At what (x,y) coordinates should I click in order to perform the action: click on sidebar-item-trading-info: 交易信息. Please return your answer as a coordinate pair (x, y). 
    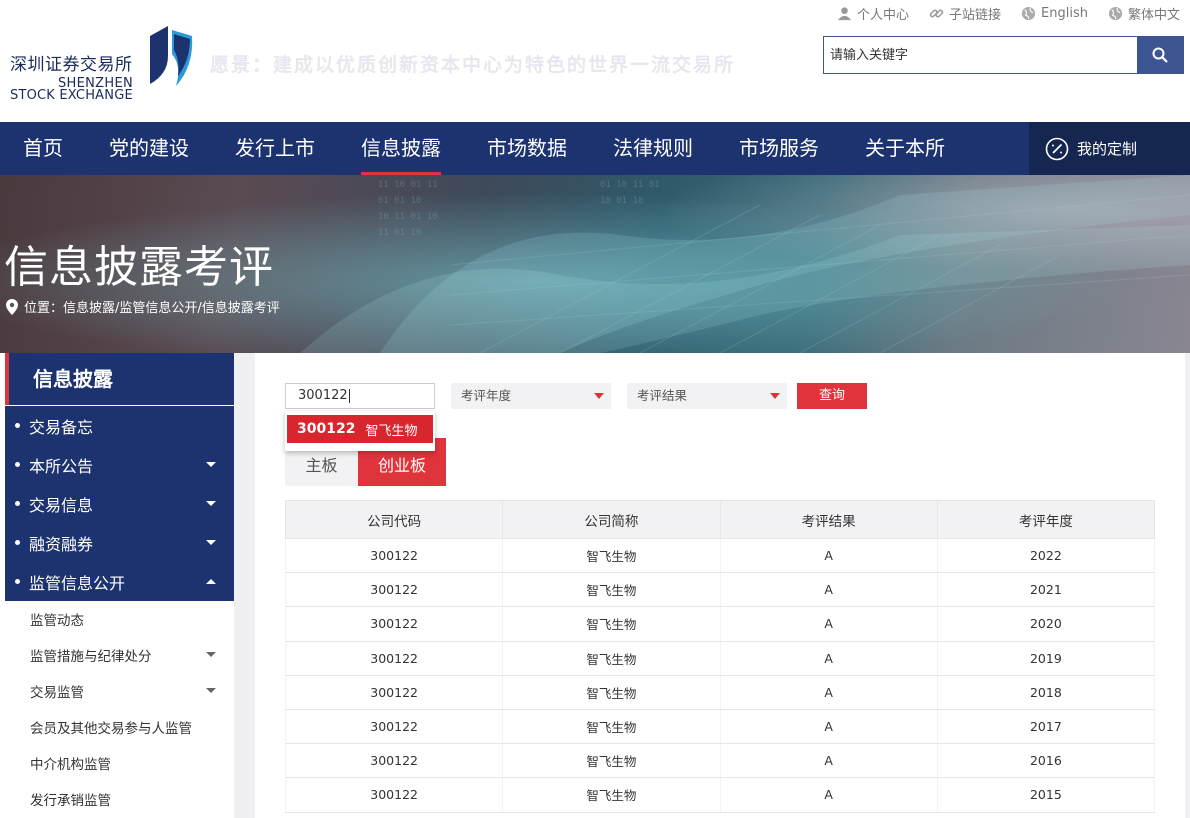
    Looking at the image, I should click on (119, 503).